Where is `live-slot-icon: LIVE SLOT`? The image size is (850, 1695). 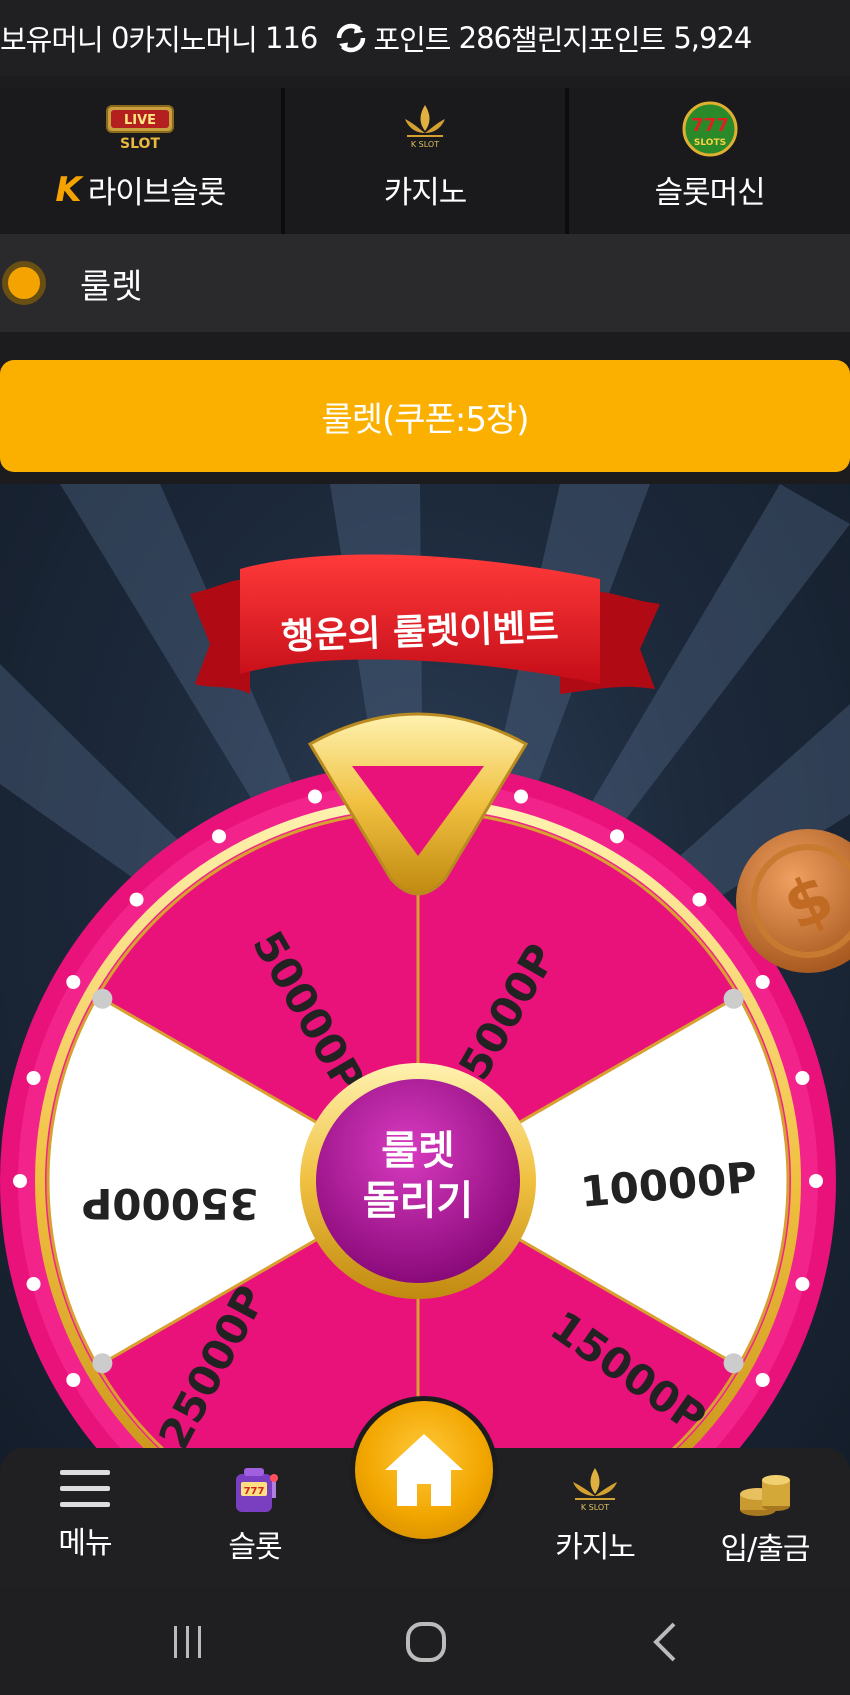 live-slot-icon: LIVE SLOT is located at coordinates (140, 128).